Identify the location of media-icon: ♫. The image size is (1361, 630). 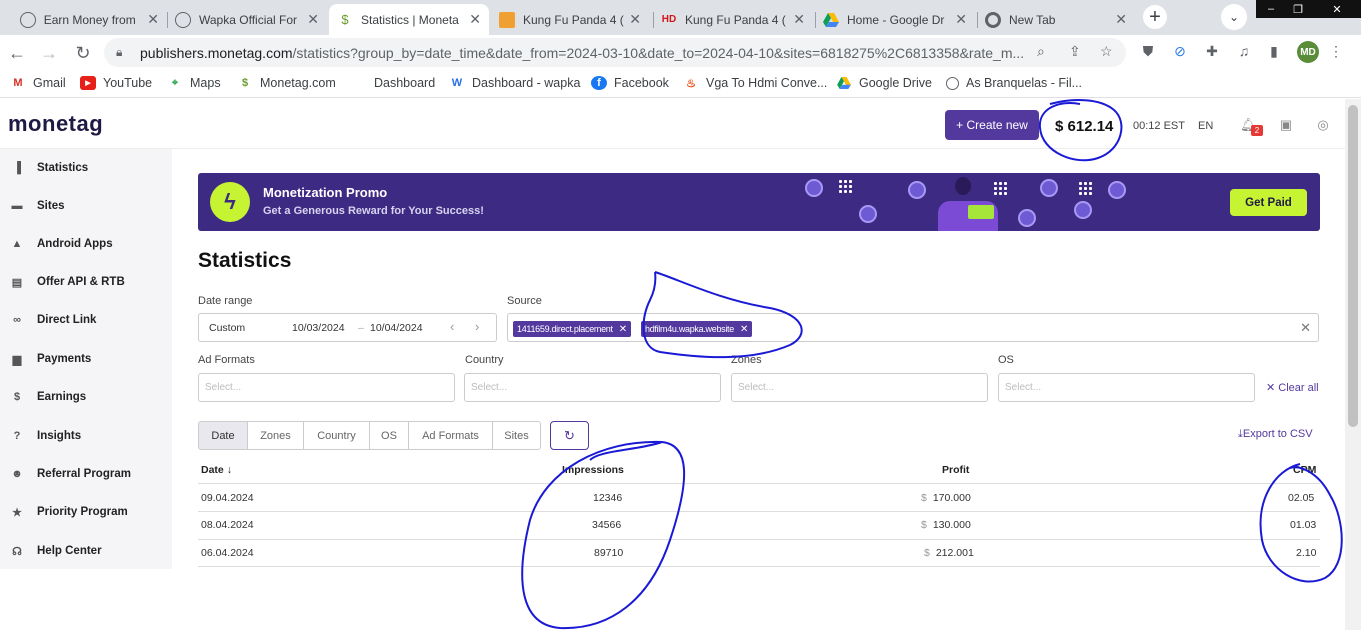
(1244, 51).